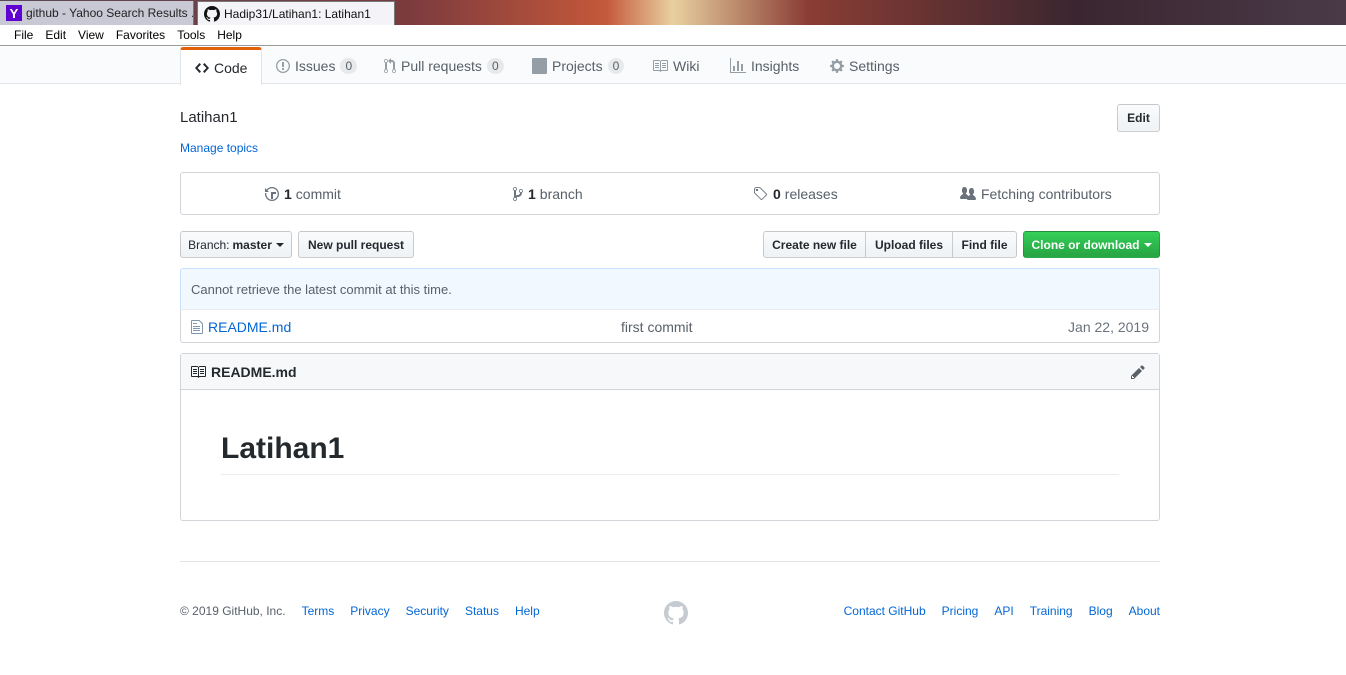  I want to click on browser-menu-bar: File Edit View Favorites Tools Help, so click(673, 35).